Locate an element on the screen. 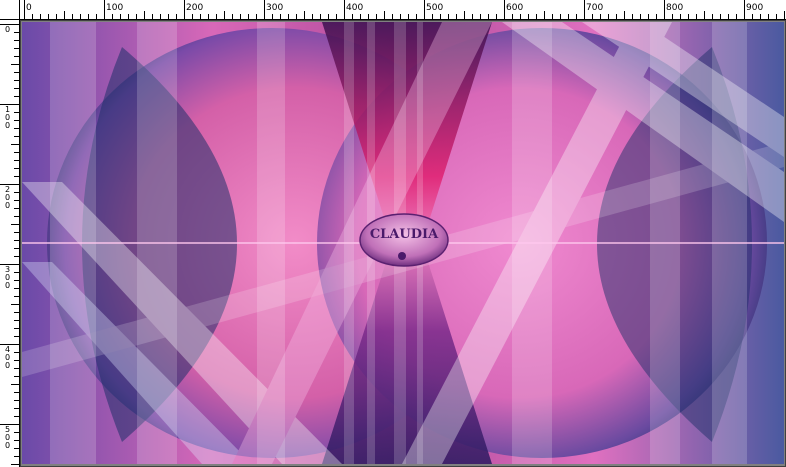 This screenshot has height=467, width=786. watermark-symbol is located at coordinates (402, 256).